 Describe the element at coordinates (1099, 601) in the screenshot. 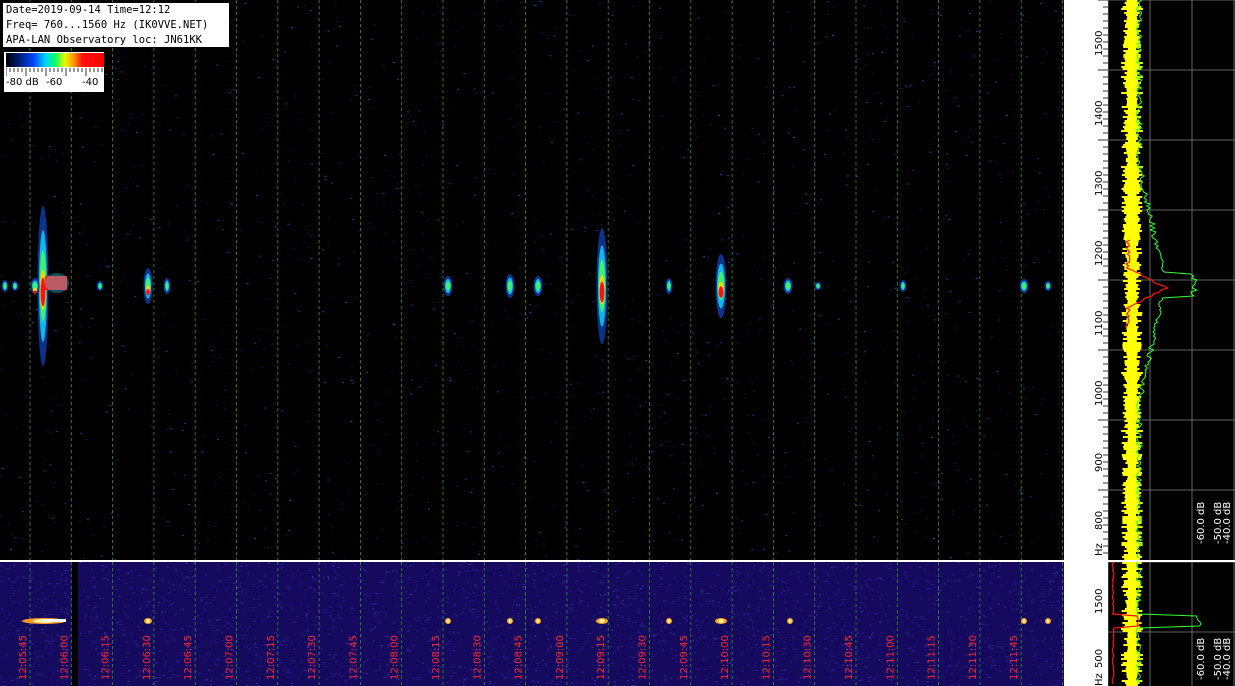

I see `low-freq-tick-1500: 1500` at that location.